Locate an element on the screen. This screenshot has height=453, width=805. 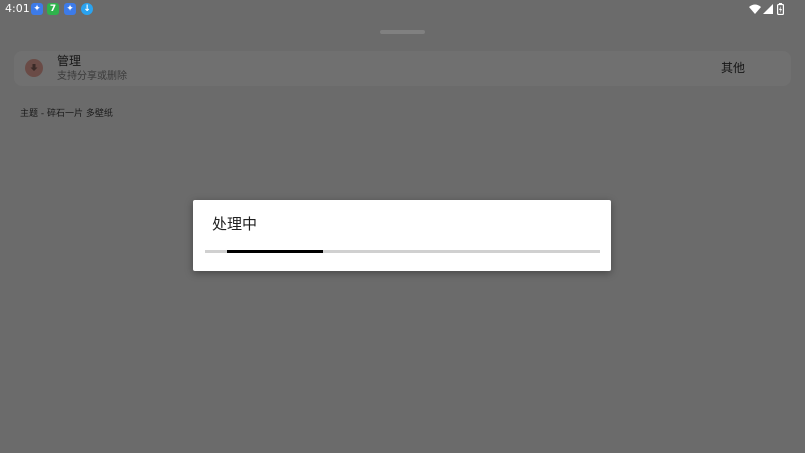
wifi-icon is located at coordinates (755, 9).